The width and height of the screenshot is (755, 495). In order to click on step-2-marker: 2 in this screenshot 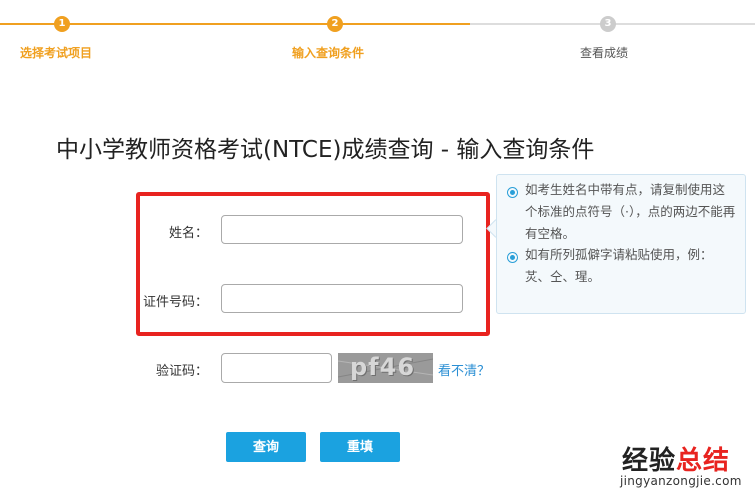, I will do `click(335, 24)`.